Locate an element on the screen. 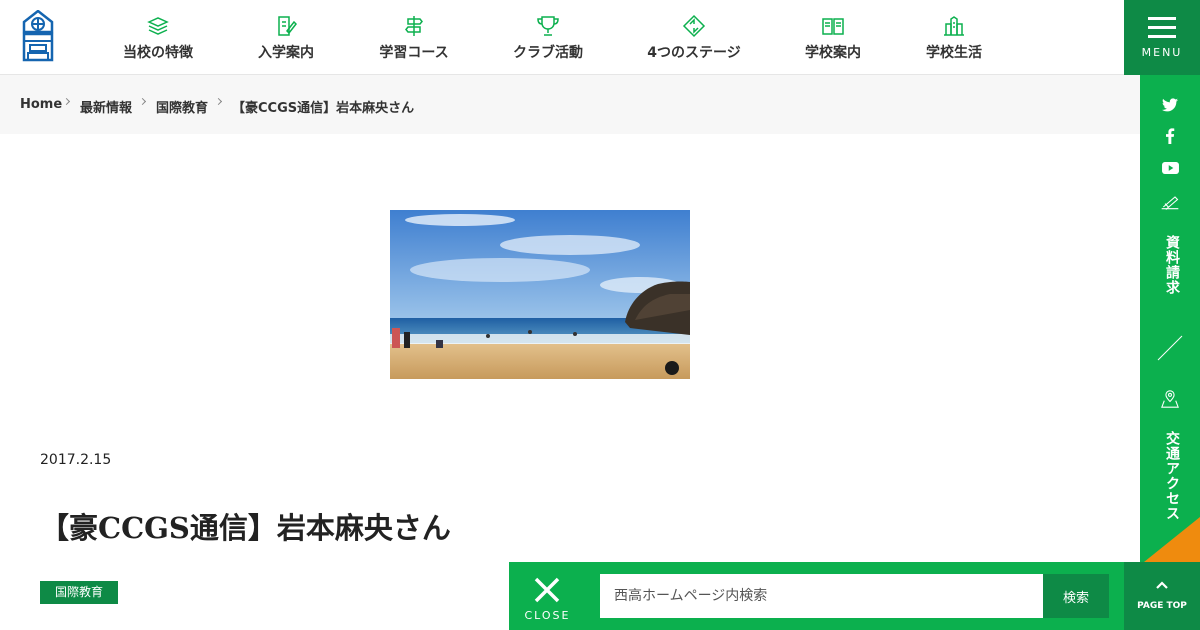 Image resolution: width=1200 pixels, height=630 pixels. nav-label-stages: 4つのステージ is located at coordinates (694, 53).